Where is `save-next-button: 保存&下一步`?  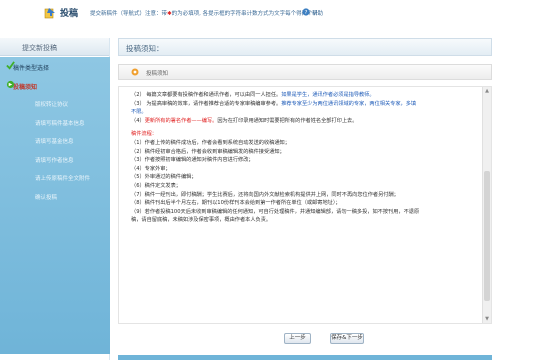
save-next-button: 保存&下一步 is located at coordinates (347, 338).